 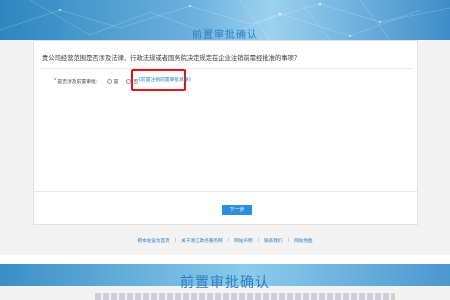 I want to click on footer-link-sitemap: 网站地图, so click(x=303, y=241).